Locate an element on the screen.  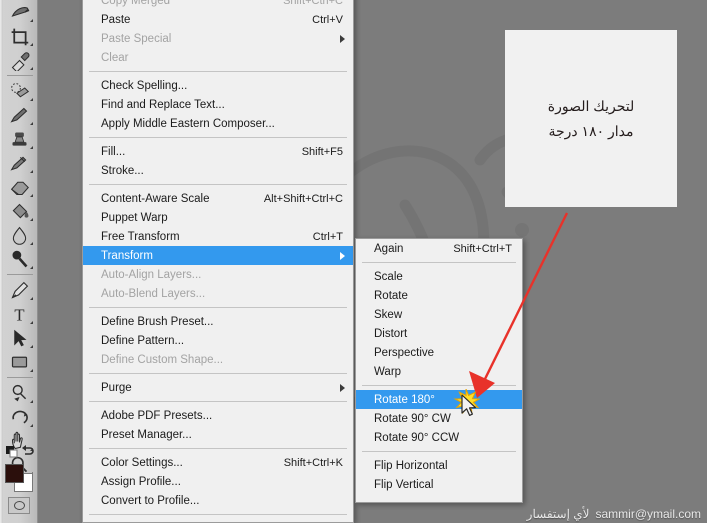
path-selection-tool is located at coordinates (19, 338).